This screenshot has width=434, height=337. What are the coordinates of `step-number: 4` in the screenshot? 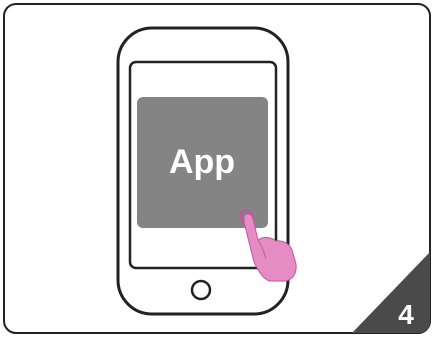 It's located at (406, 314).